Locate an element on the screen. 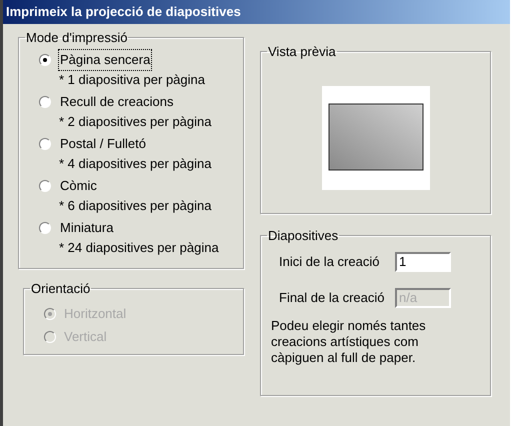 The width and height of the screenshot is (517, 426). group-label: Vista prèvia is located at coordinates (302, 52).